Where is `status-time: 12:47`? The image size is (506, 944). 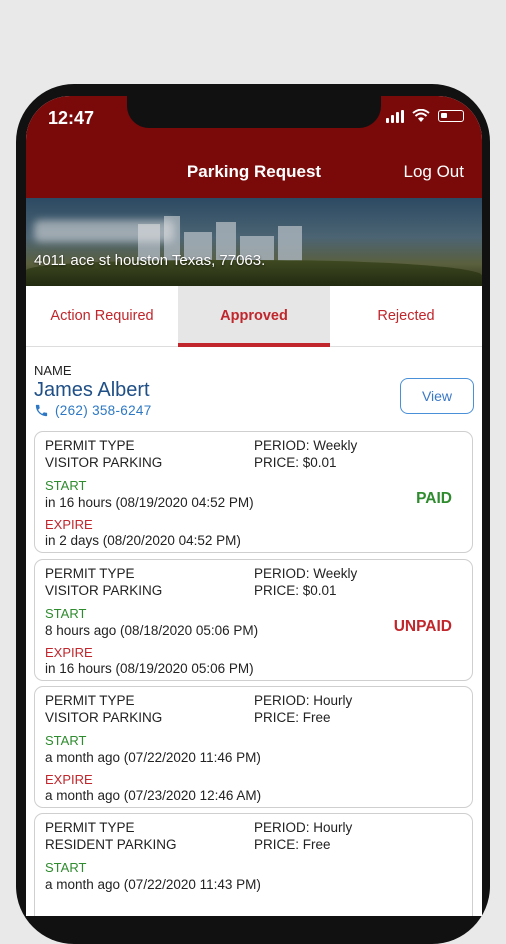 status-time: 12:47 is located at coordinates (71, 118).